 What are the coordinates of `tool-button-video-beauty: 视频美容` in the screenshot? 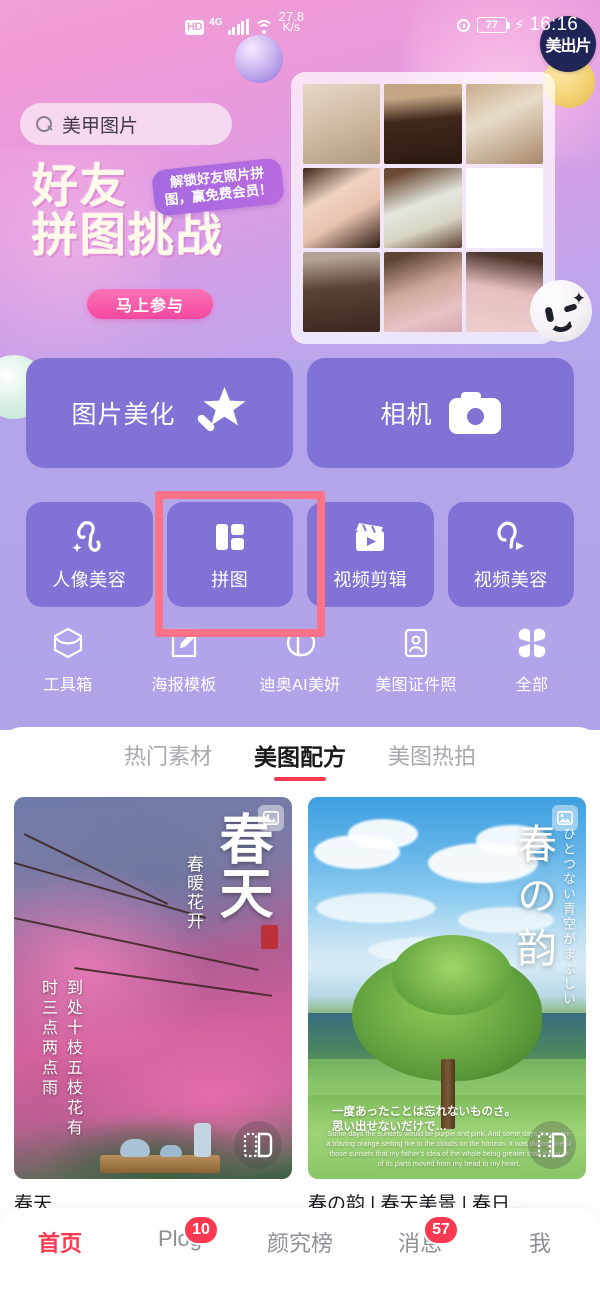 It's located at (510, 554).